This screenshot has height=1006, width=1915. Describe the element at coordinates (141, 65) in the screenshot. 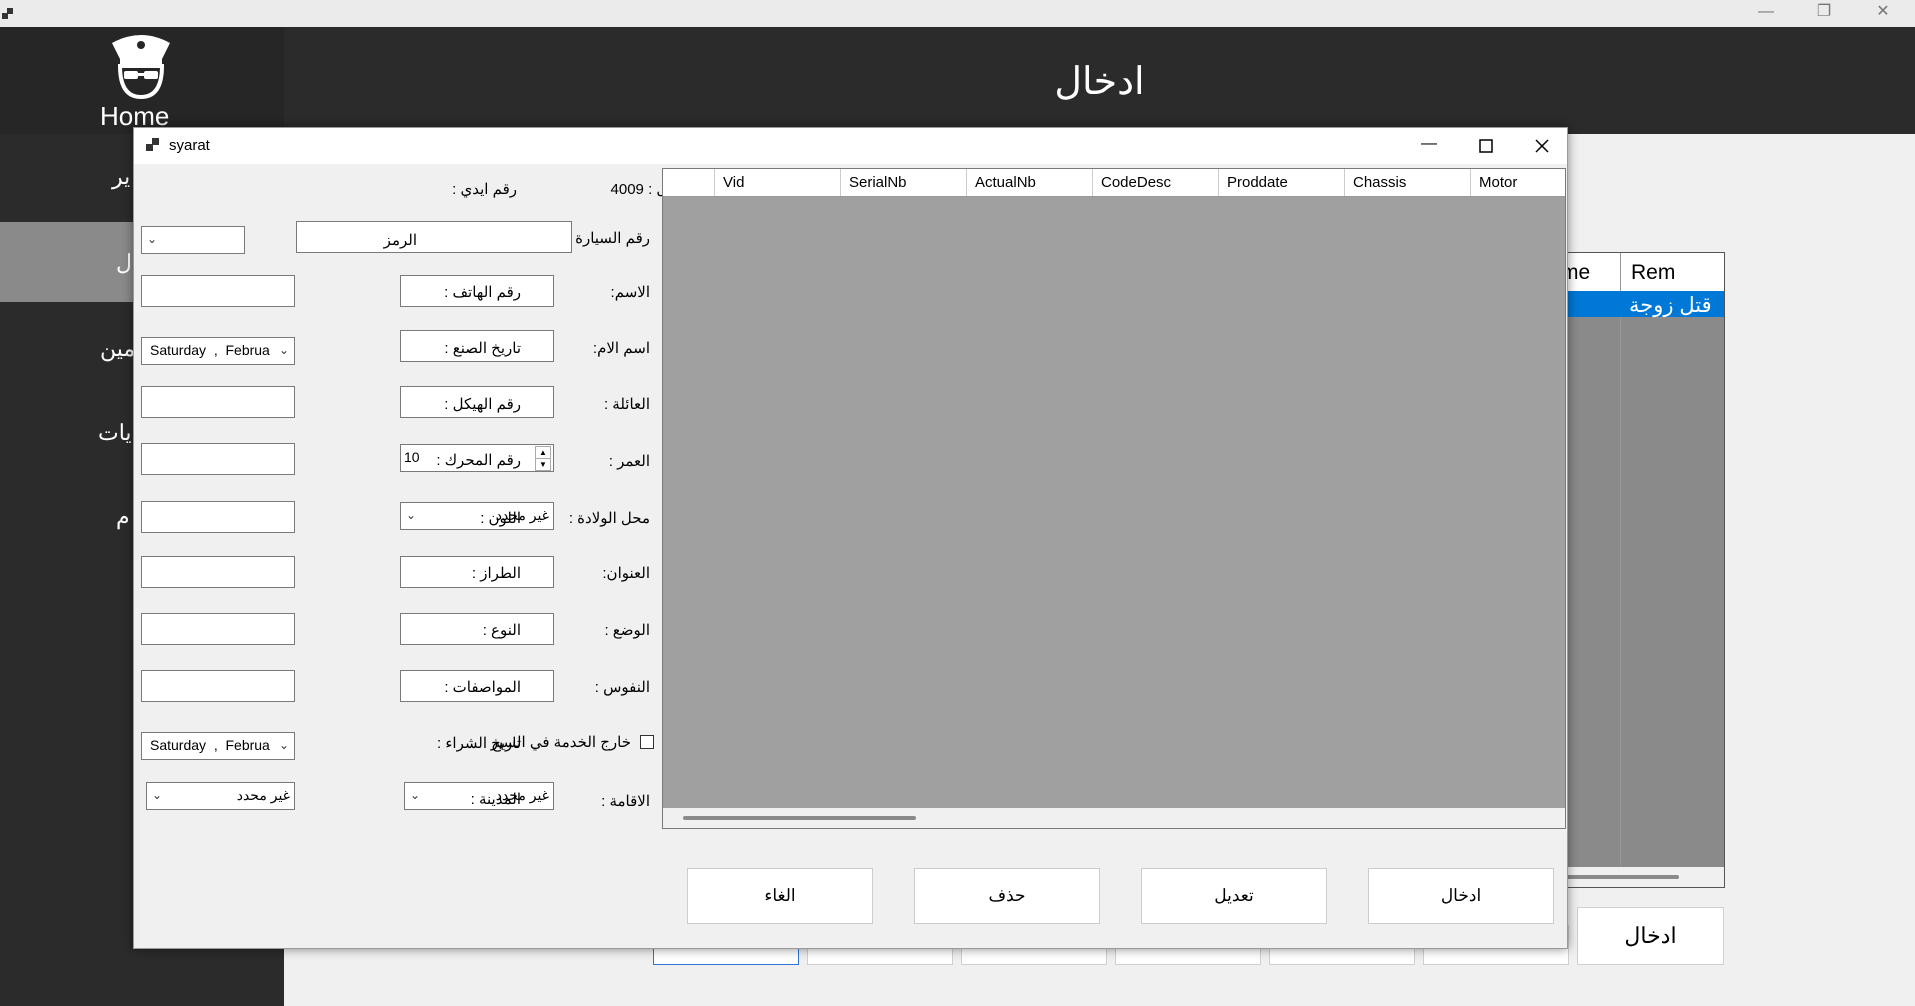

I see `police-officer-icon` at that location.